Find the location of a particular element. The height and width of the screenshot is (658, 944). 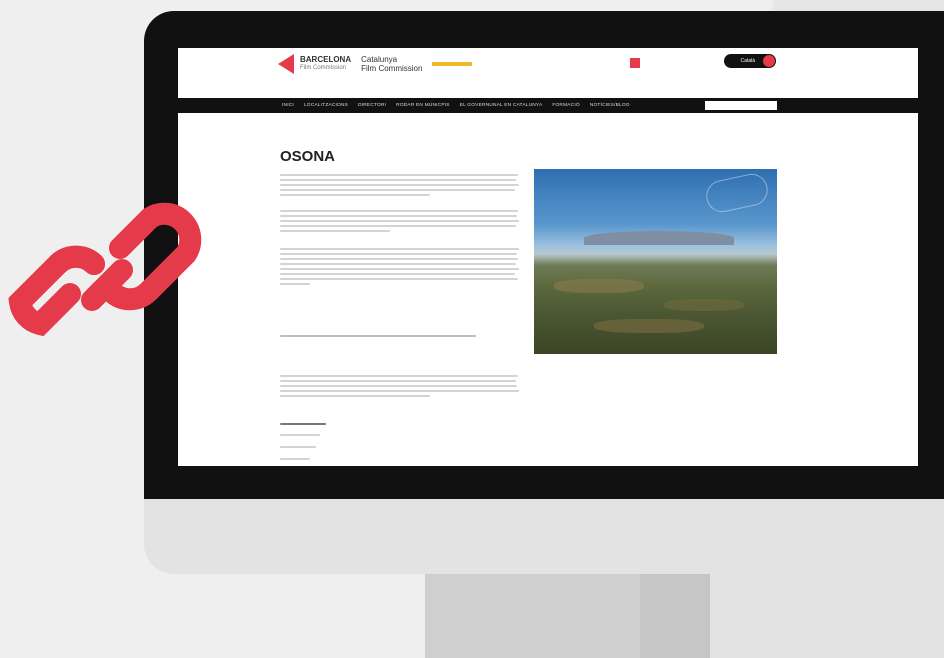

monitor-stand-shade is located at coordinates (675, 616).